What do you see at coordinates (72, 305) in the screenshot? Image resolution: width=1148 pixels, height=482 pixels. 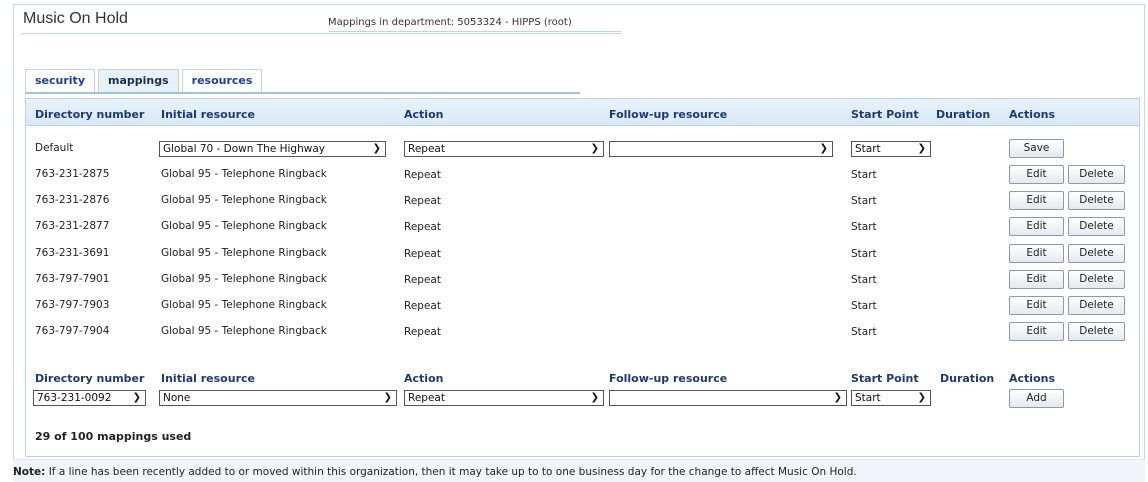 I see `row-directory: 763-797-7903` at bounding box center [72, 305].